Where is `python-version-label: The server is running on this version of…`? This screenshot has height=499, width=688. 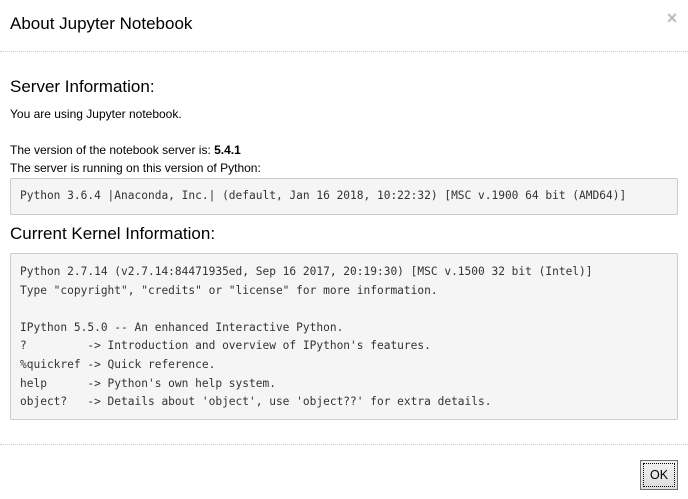
python-version-label: The server is running on this version of… is located at coordinates (135, 168).